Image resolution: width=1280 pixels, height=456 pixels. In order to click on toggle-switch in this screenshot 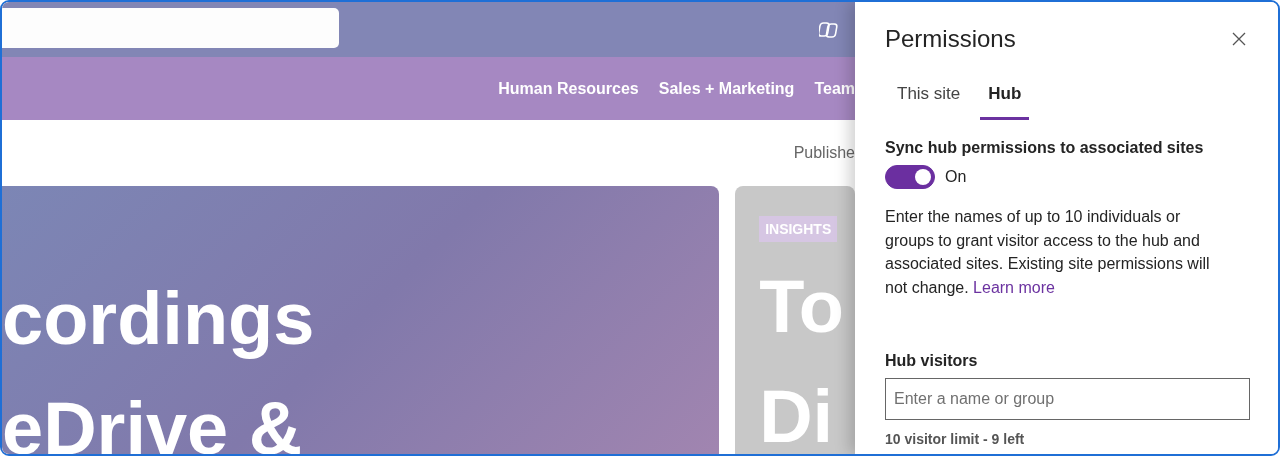, I will do `click(910, 177)`.